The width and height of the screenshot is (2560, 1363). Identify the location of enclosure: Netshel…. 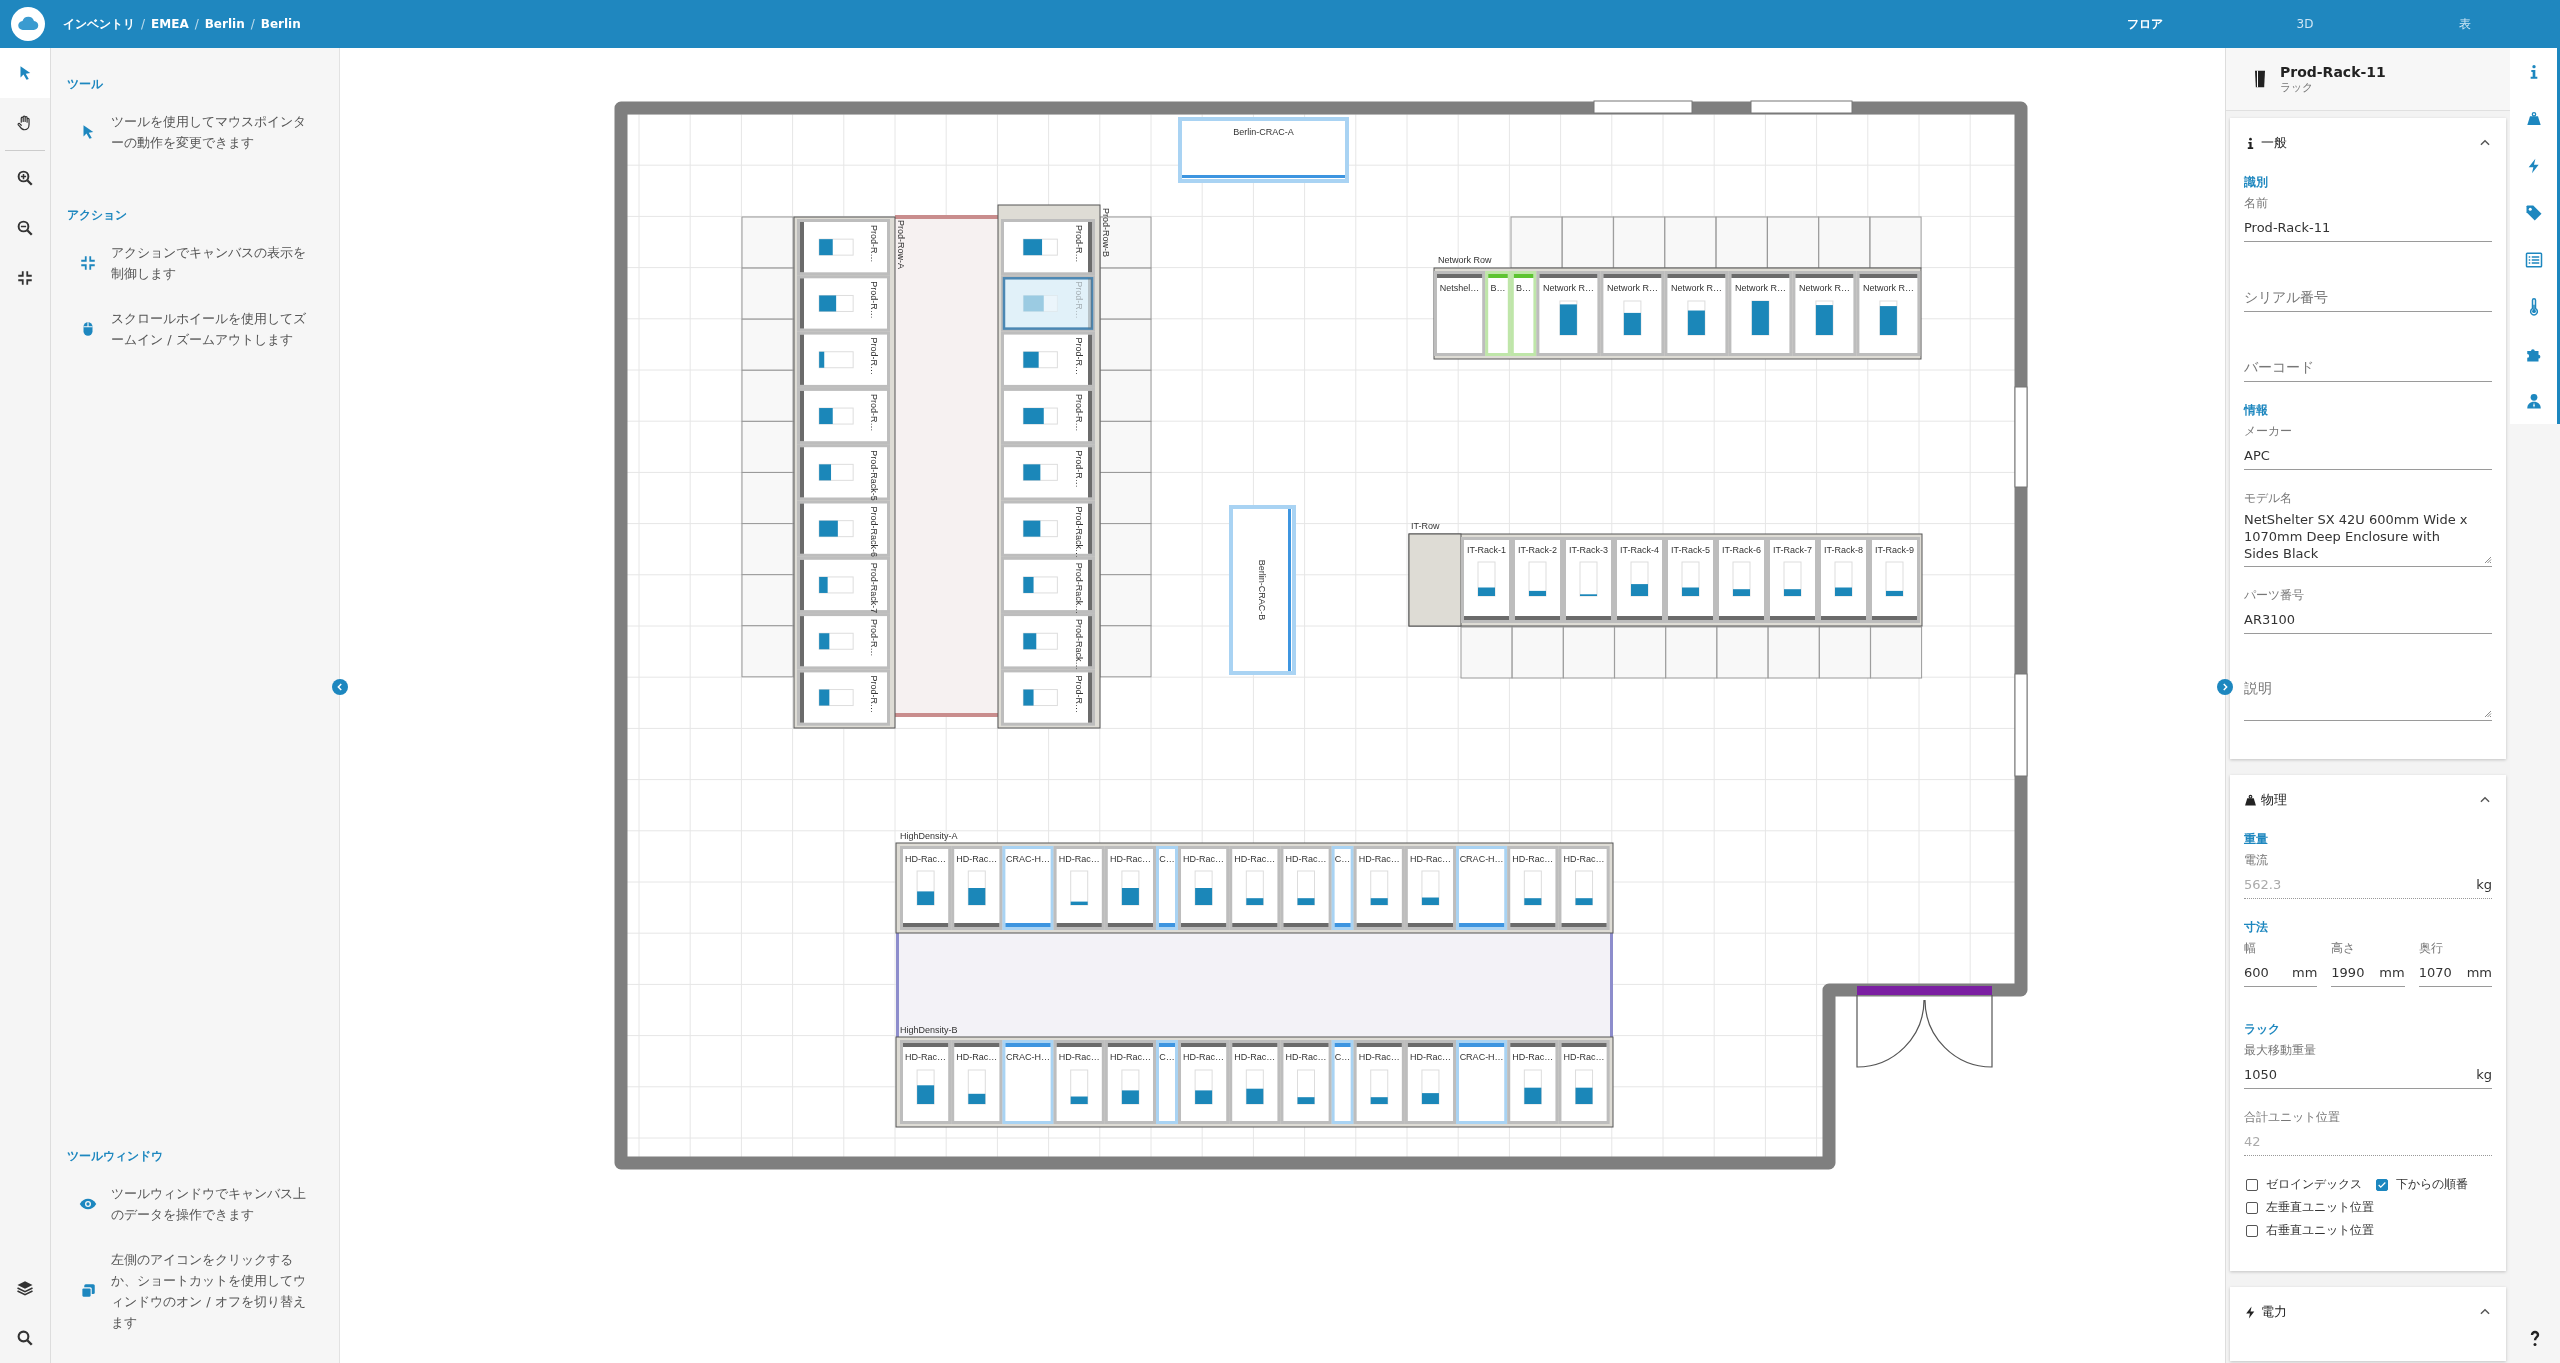
(1460, 313).